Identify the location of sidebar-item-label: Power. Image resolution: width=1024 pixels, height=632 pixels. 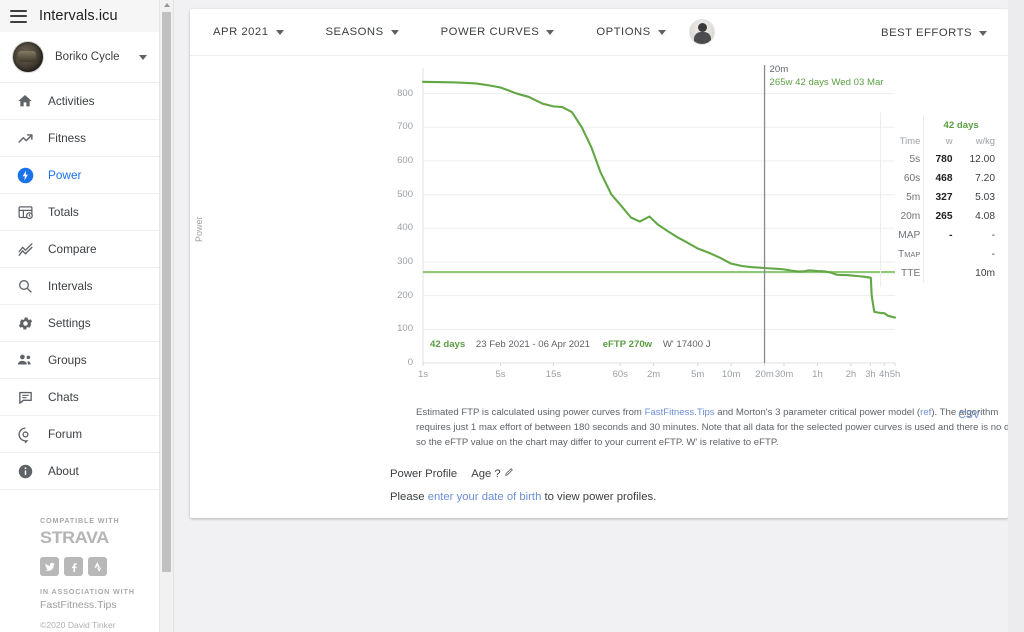
(65, 175).